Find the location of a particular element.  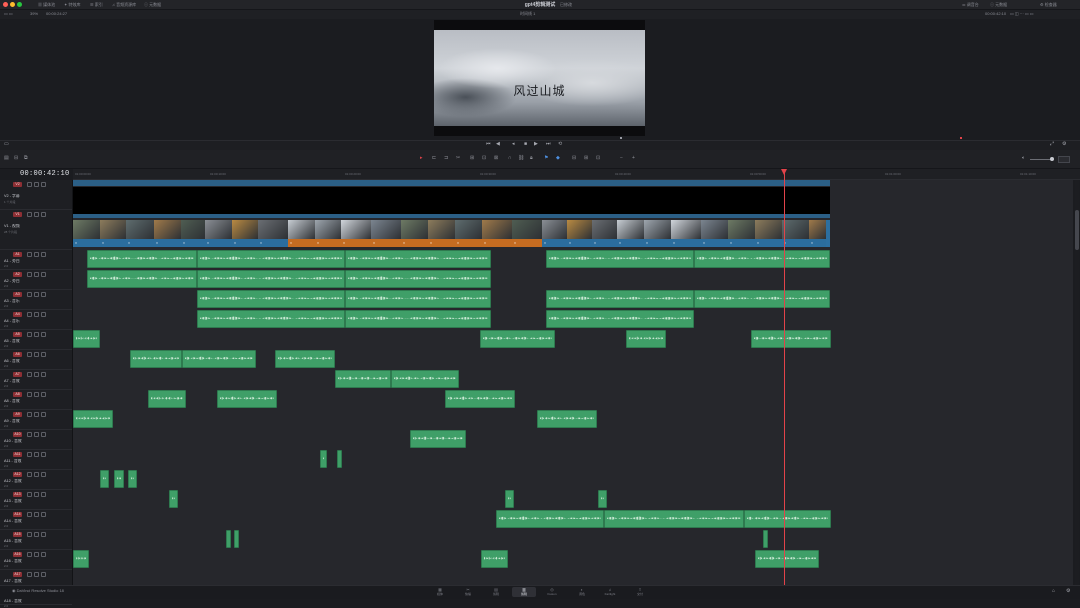

zoom-window-icon is located at coordinates (19, 4).